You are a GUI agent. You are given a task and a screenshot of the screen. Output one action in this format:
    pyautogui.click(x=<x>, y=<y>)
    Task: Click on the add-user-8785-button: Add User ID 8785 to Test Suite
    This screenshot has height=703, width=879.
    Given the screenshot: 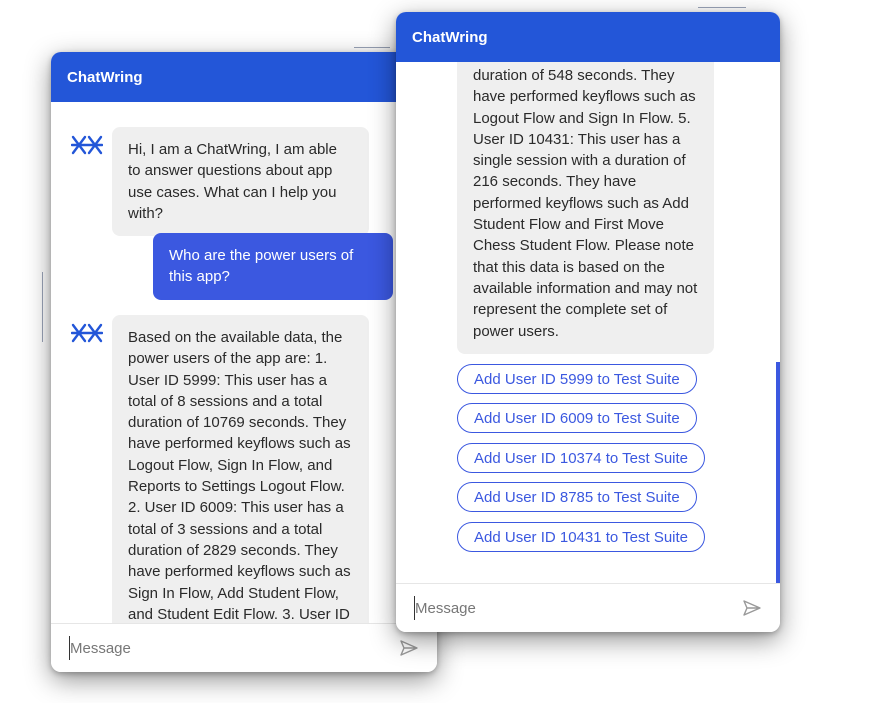 What is the action you would take?
    pyautogui.click(x=577, y=497)
    